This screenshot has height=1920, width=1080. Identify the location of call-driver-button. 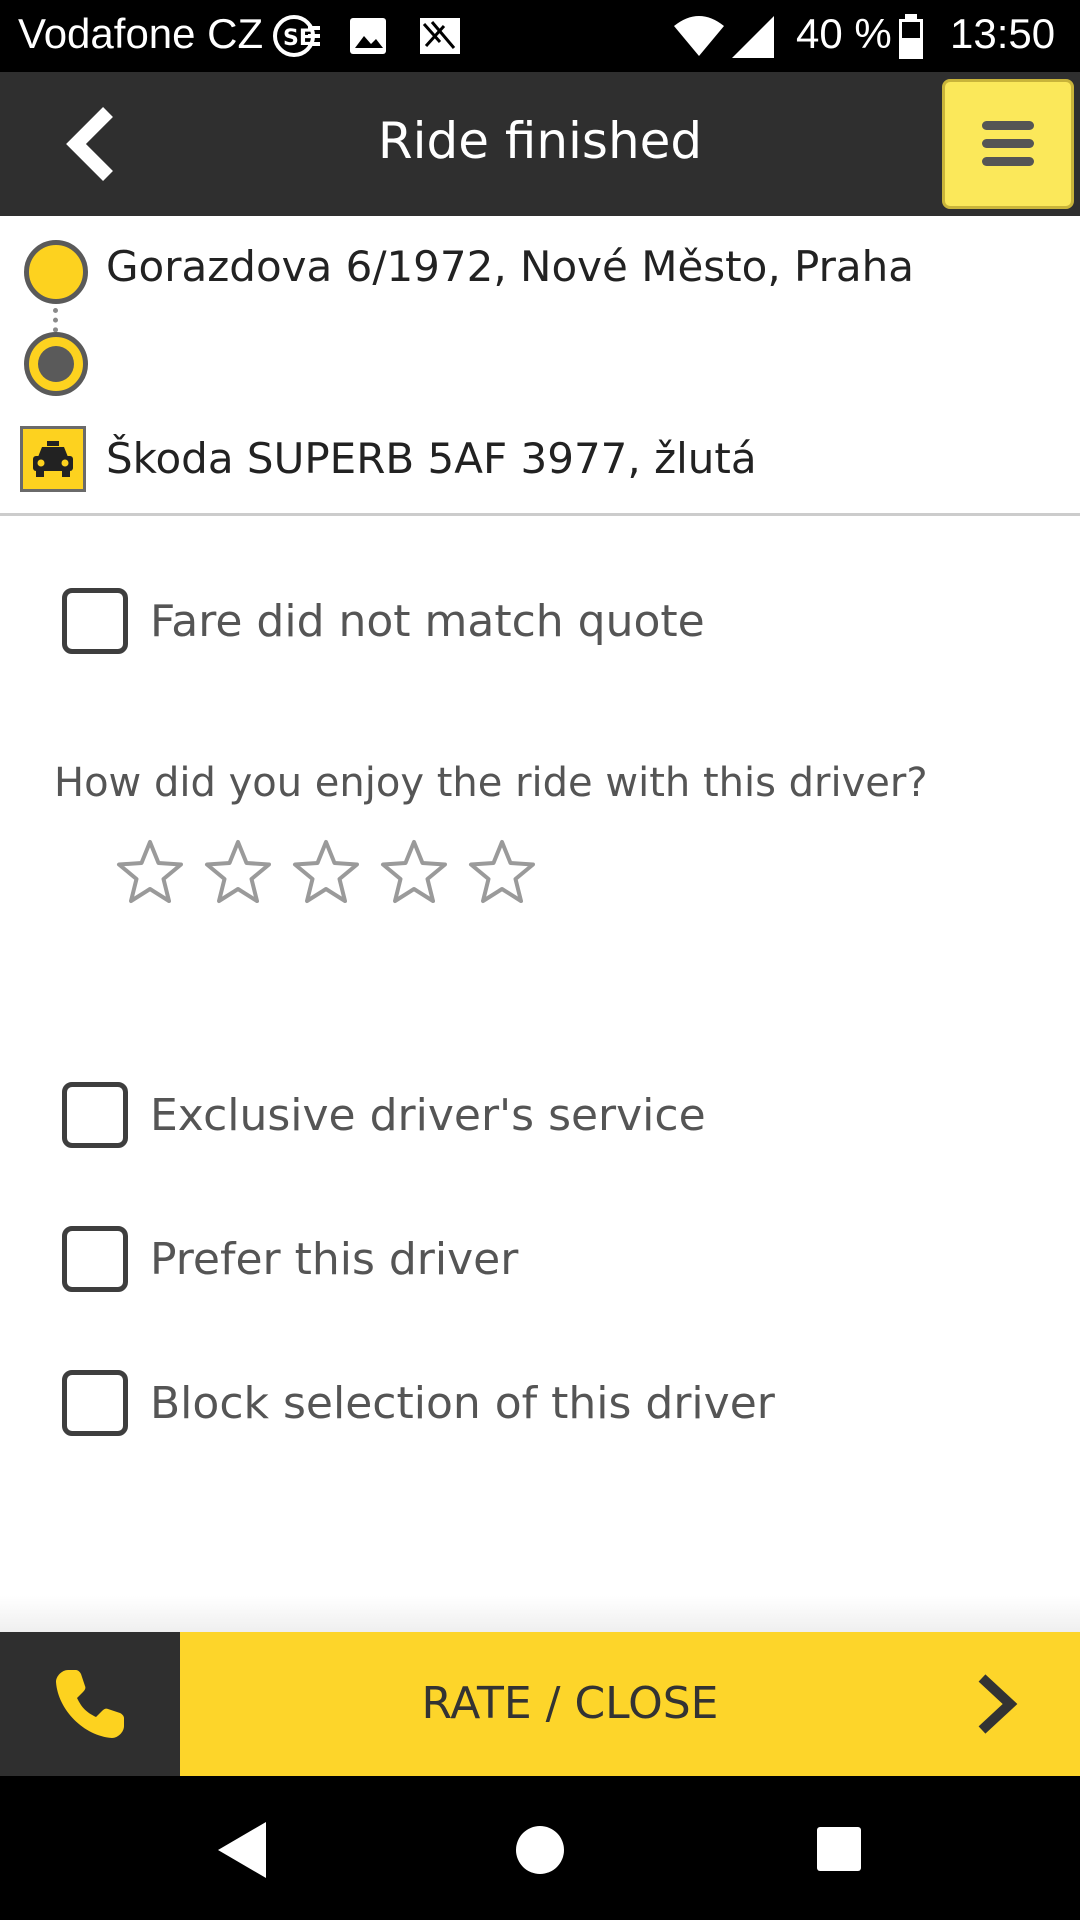
(90, 1704).